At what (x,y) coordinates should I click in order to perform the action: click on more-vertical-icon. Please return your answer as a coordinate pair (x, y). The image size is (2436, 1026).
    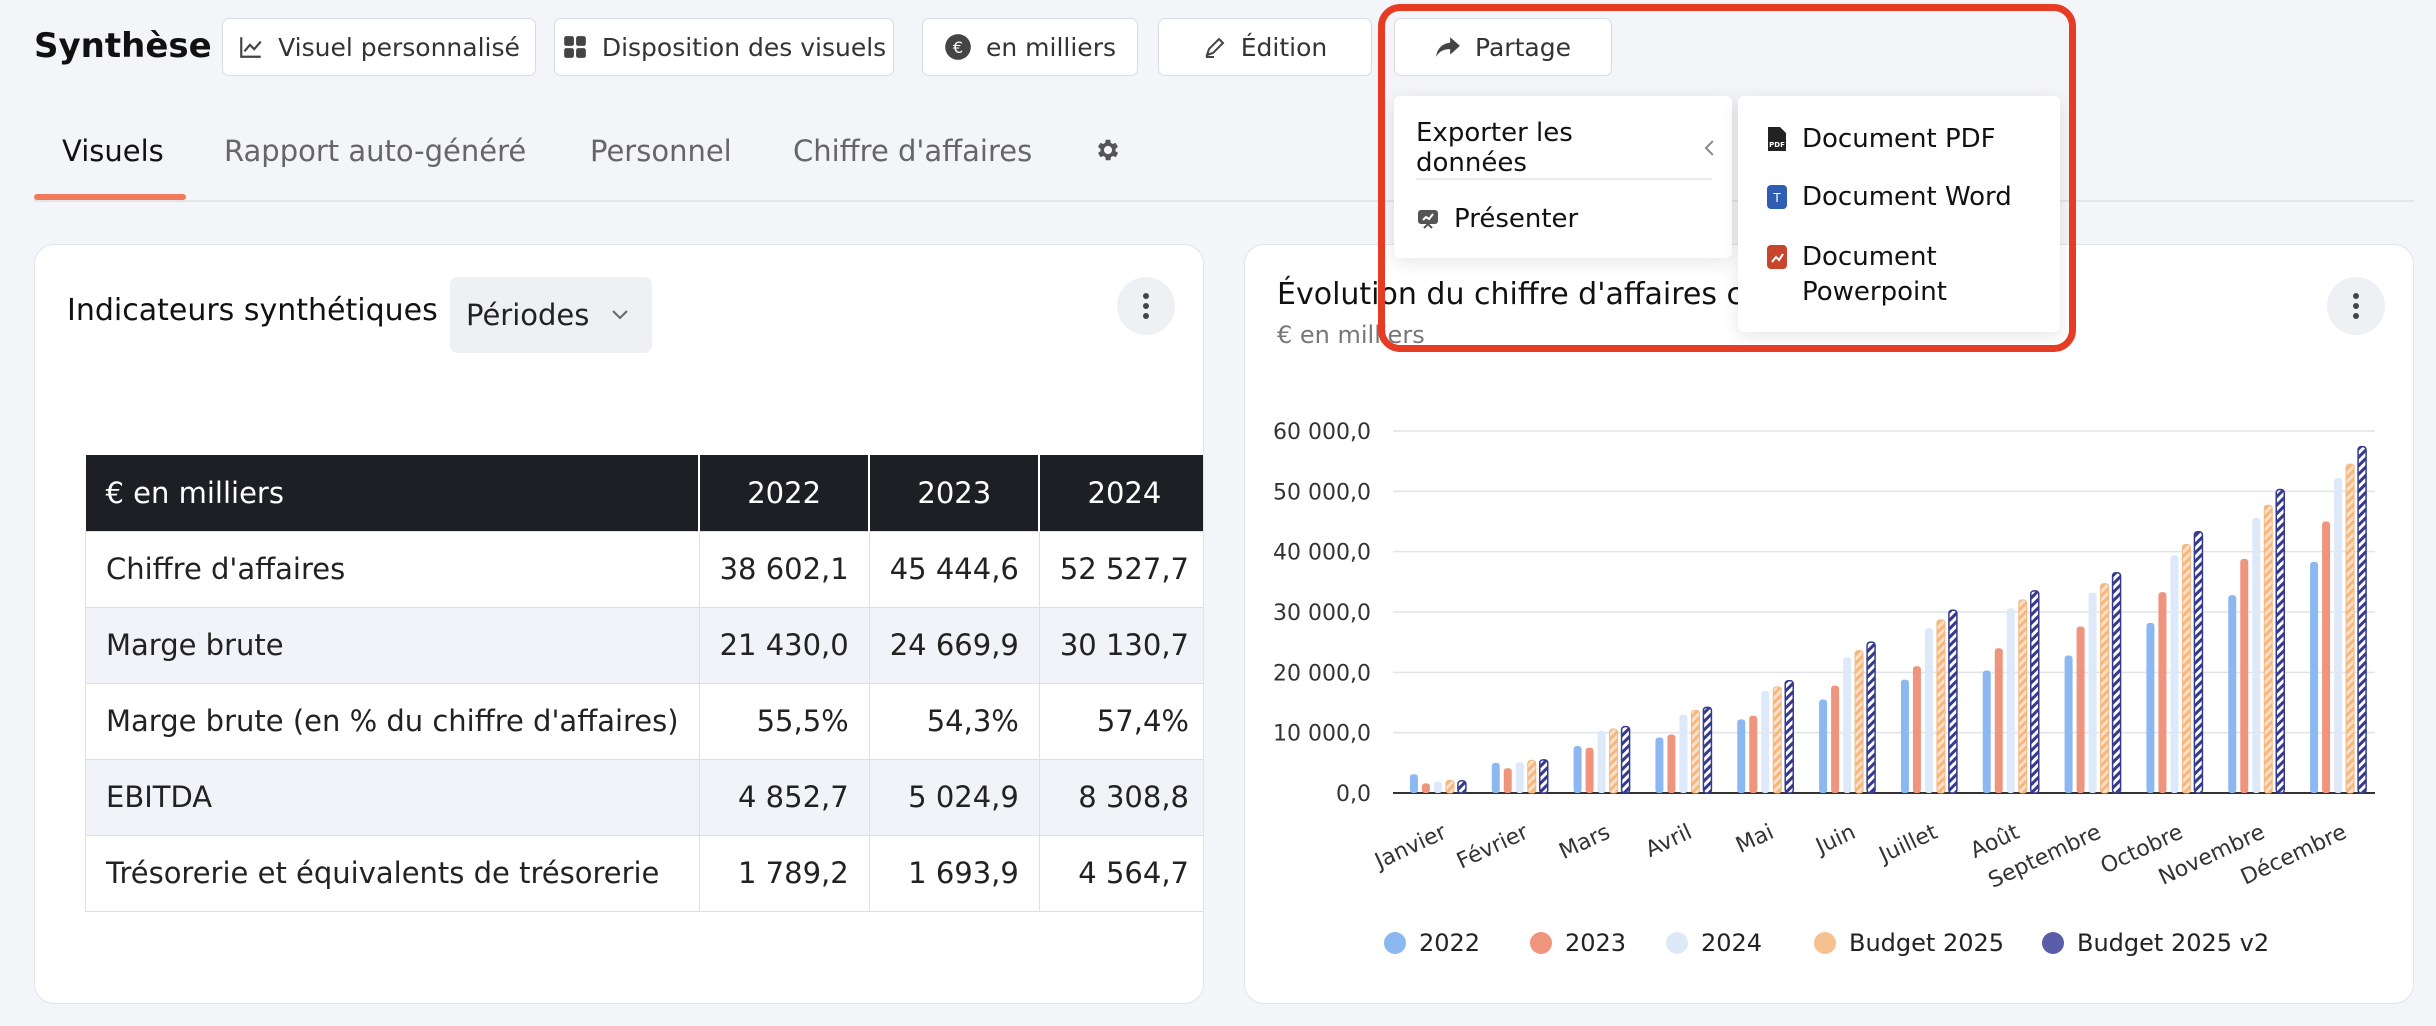
    Looking at the image, I should click on (1146, 306).